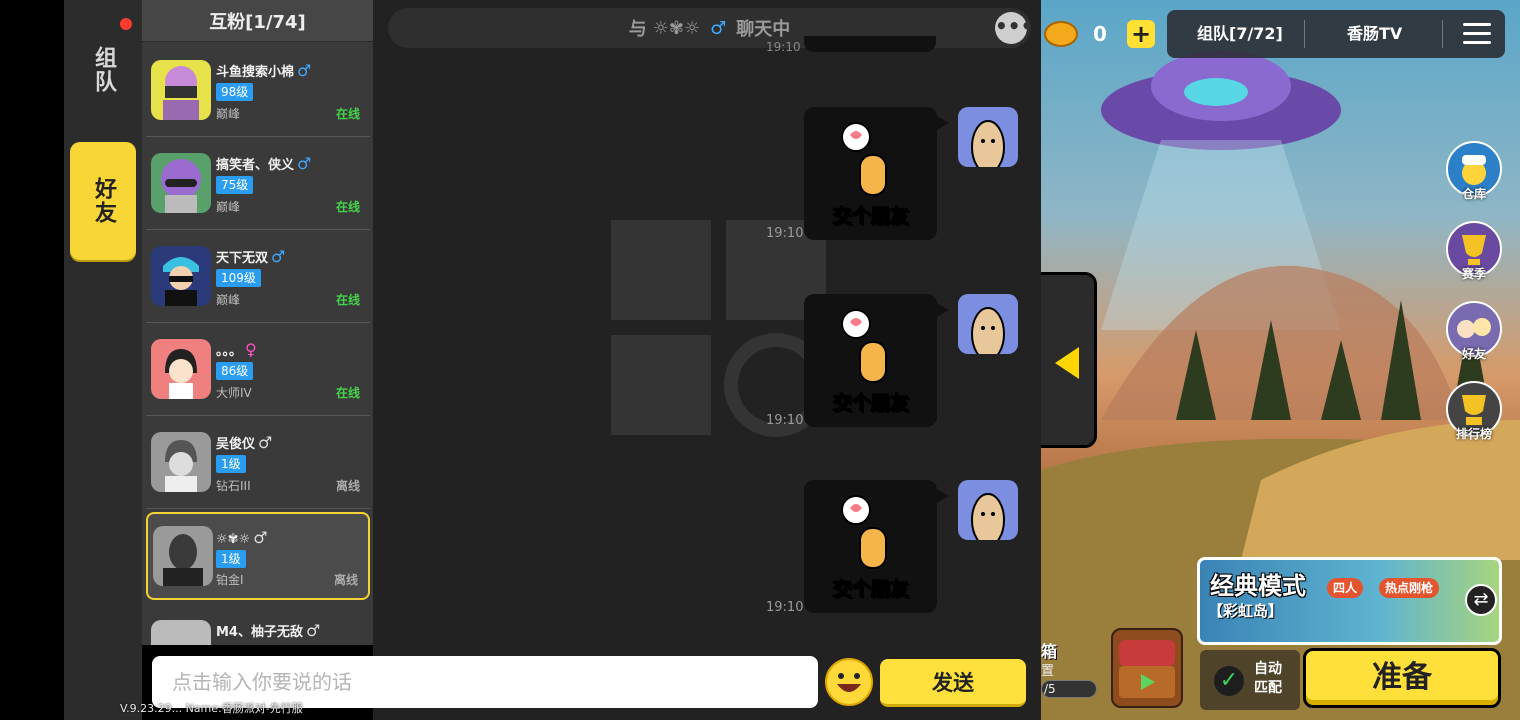 The width and height of the screenshot is (1520, 720). I want to click on box-progress: /5, so click(1069, 689).